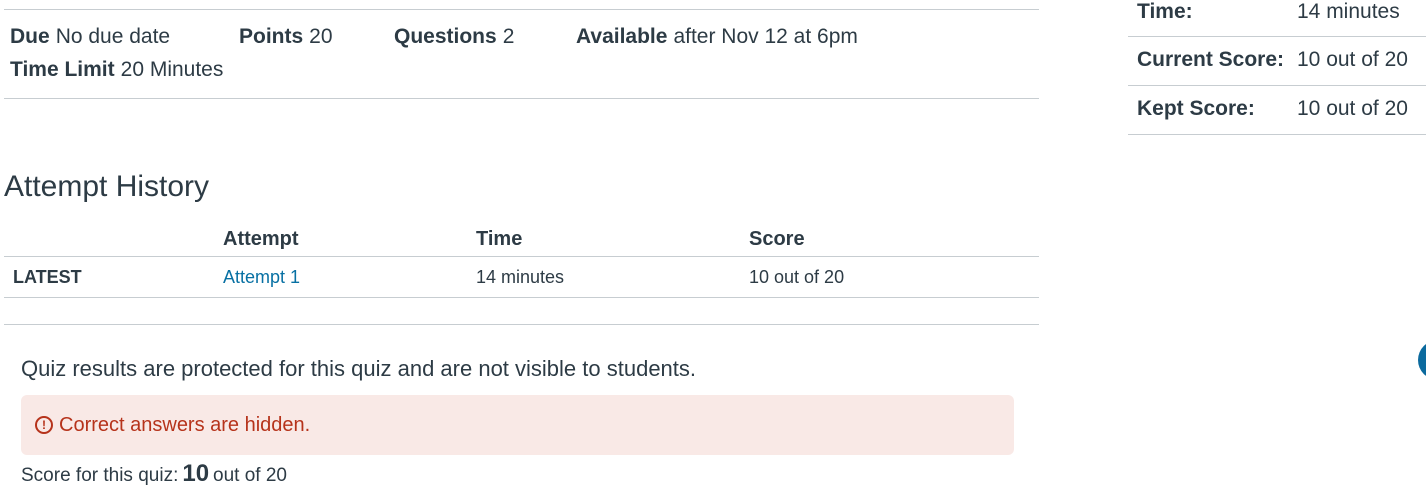 The height and width of the screenshot is (497, 1426). What do you see at coordinates (349, 277) in the screenshot?
I see `attempt-cell: Attempt 1` at bounding box center [349, 277].